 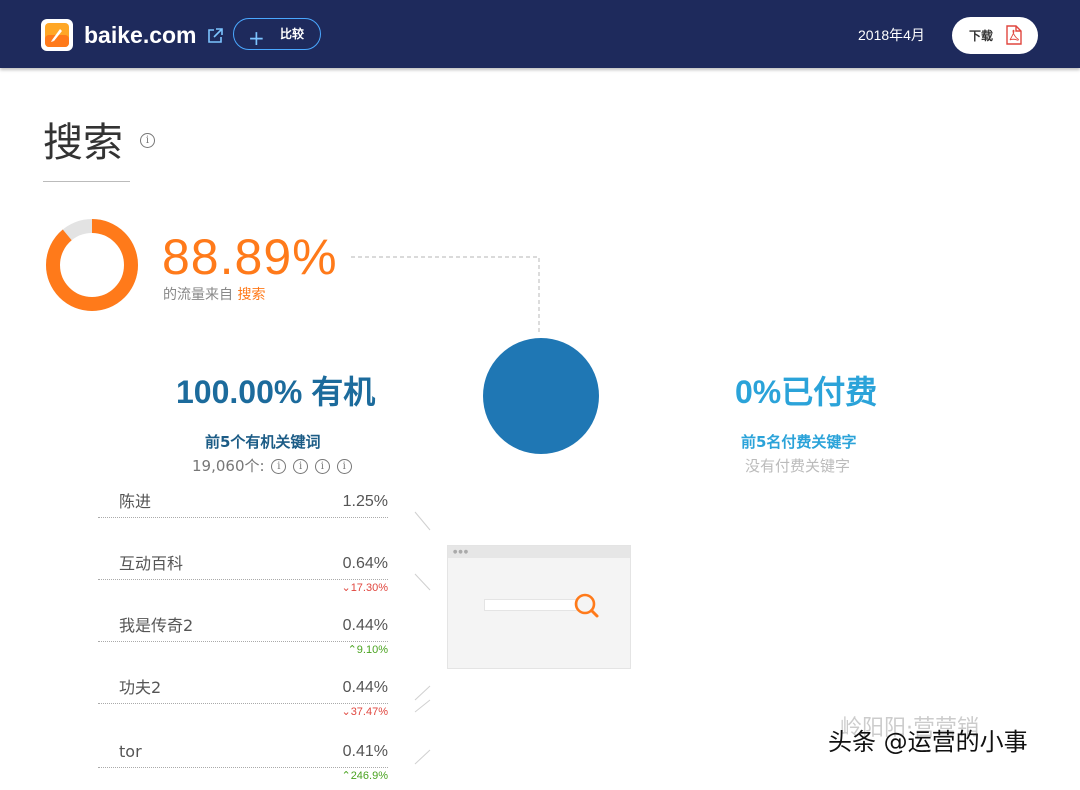 I want to click on organic-count-text: 19,060个:, so click(x=228, y=466).